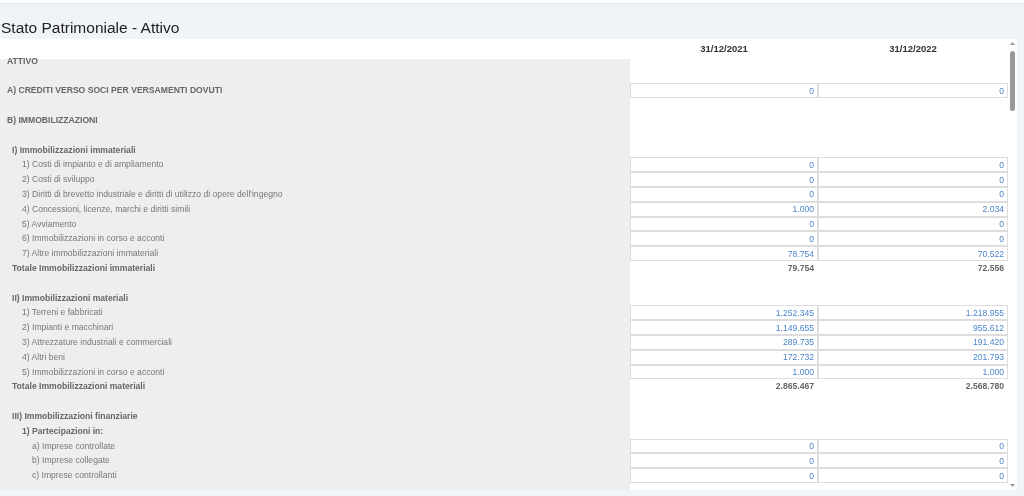 This screenshot has width=1024, height=496. What do you see at coordinates (115, 90) in the screenshot?
I see `section-label: A) CREDITI VERSO SOCI PER VERSAMENTI DOVUTI` at bounding box center [115, 90].